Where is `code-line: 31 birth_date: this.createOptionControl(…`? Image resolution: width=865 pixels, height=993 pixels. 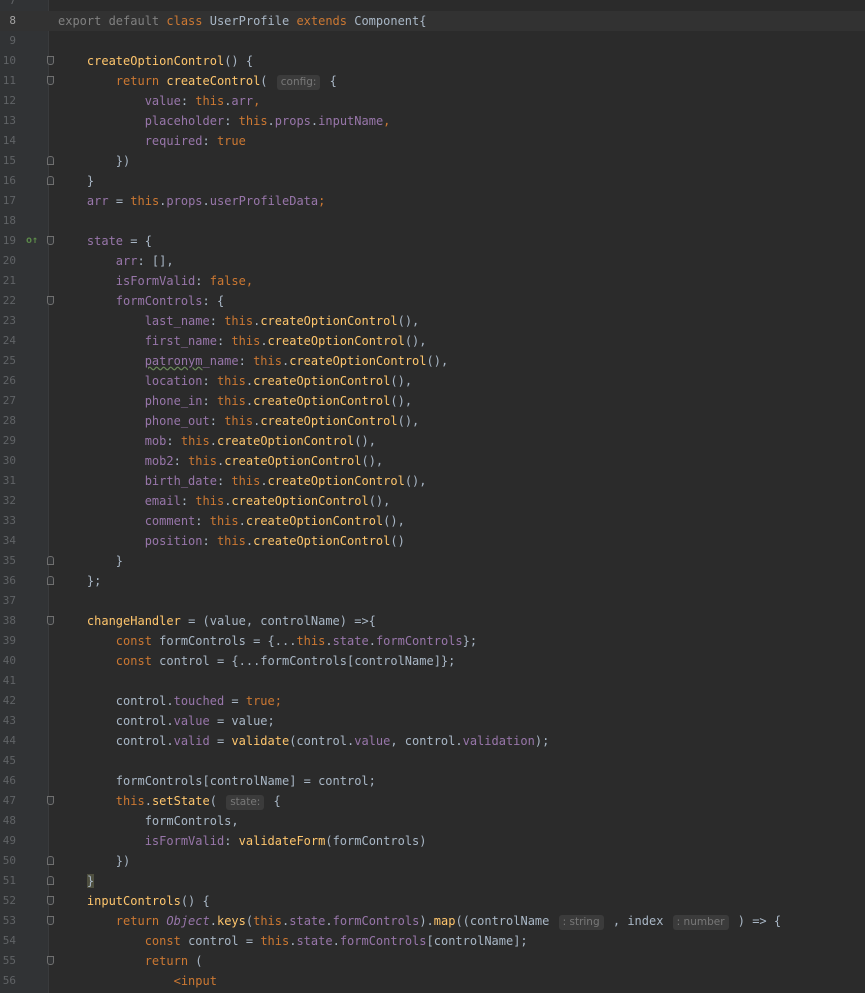
code-line: 31 birth_date: this.createOptionControl(… is located at coordinates (432, 481).